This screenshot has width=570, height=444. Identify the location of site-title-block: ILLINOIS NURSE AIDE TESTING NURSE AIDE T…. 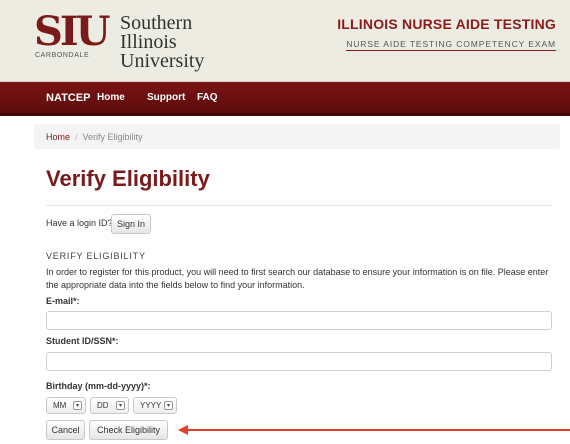
(446, 33).